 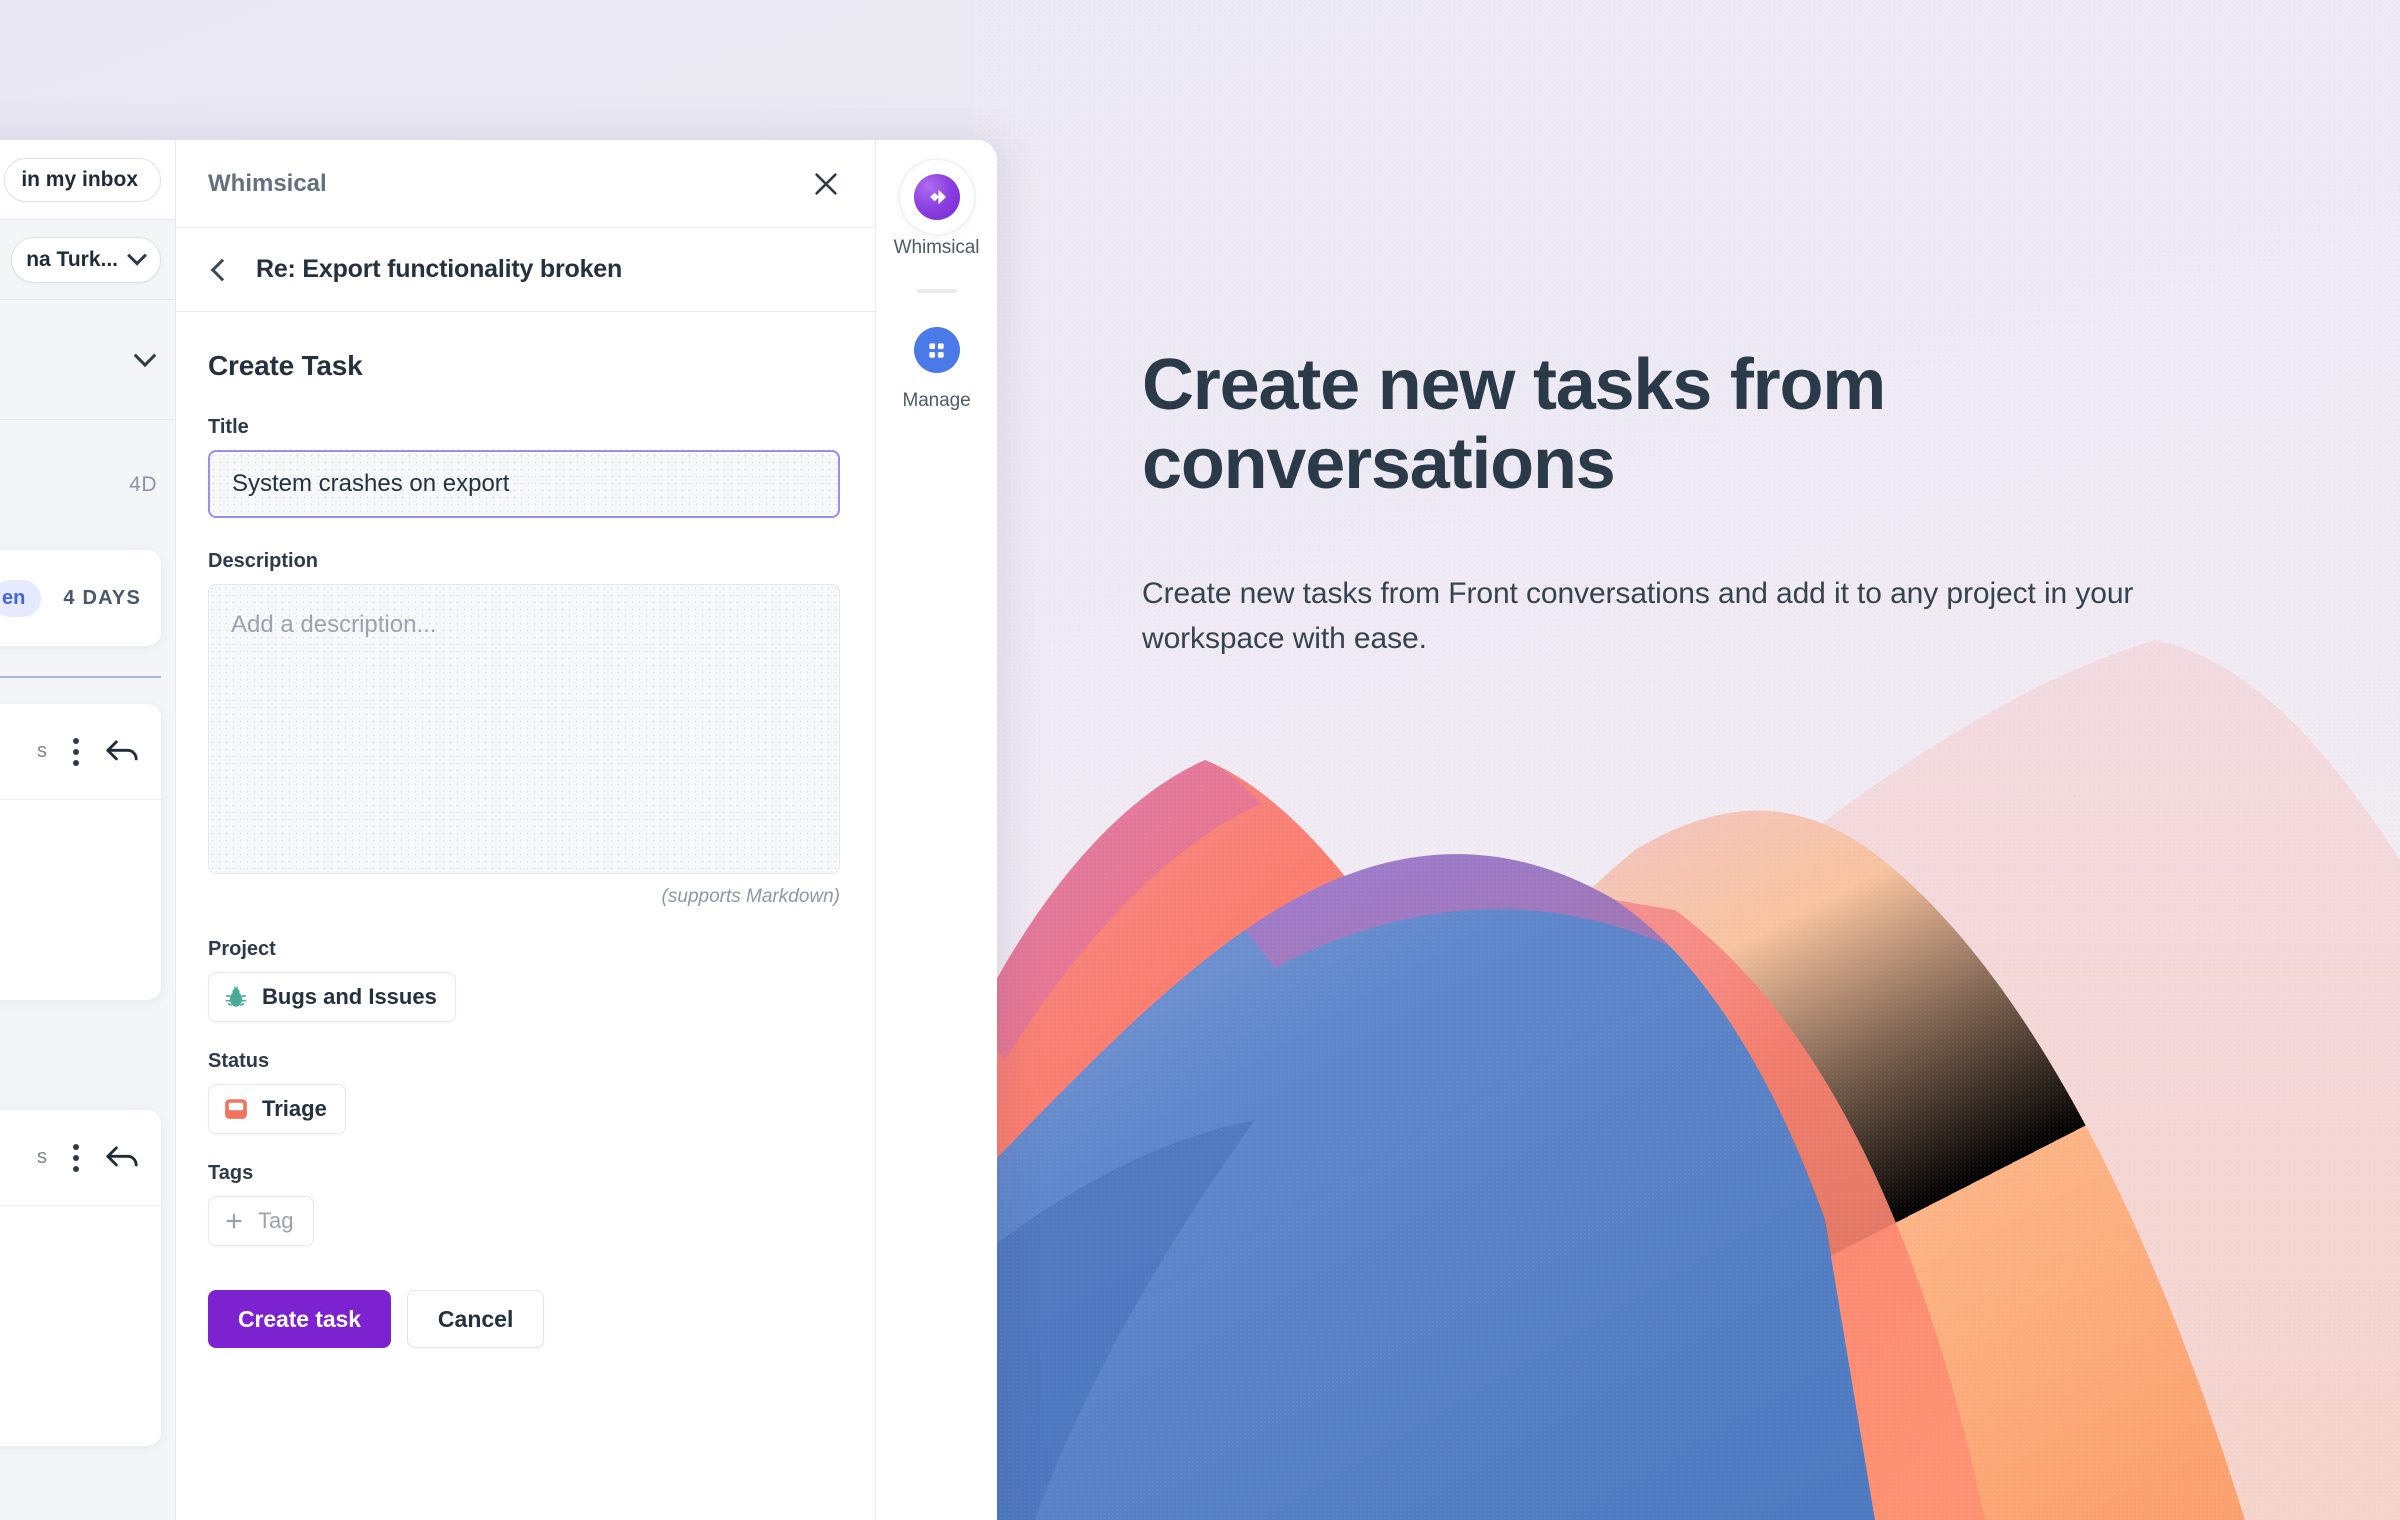 What do you see at coordinates (234, 1221) in the screenshot?
I see `plus-icon` at bounding box center [234, 1221].